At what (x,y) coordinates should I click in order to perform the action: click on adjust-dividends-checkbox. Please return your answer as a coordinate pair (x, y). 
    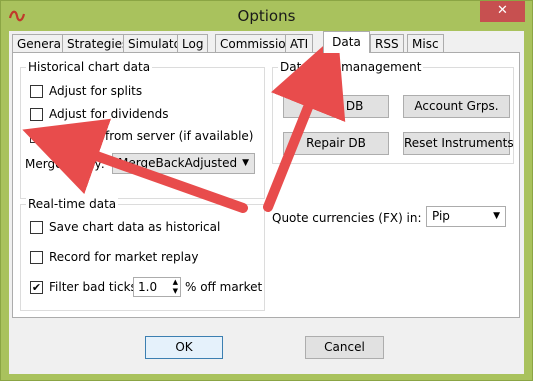
    Looking at the image, I should click on (36, 114).